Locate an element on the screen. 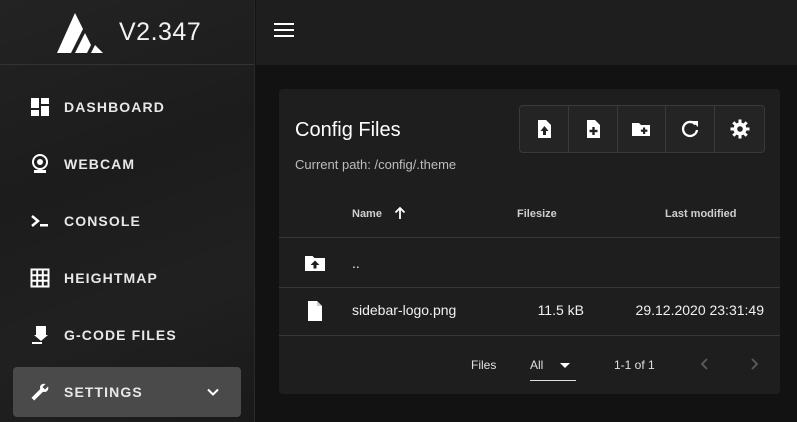 This screenshot has width=797, height=422. refresh-button is located at coordinates (691, 129).